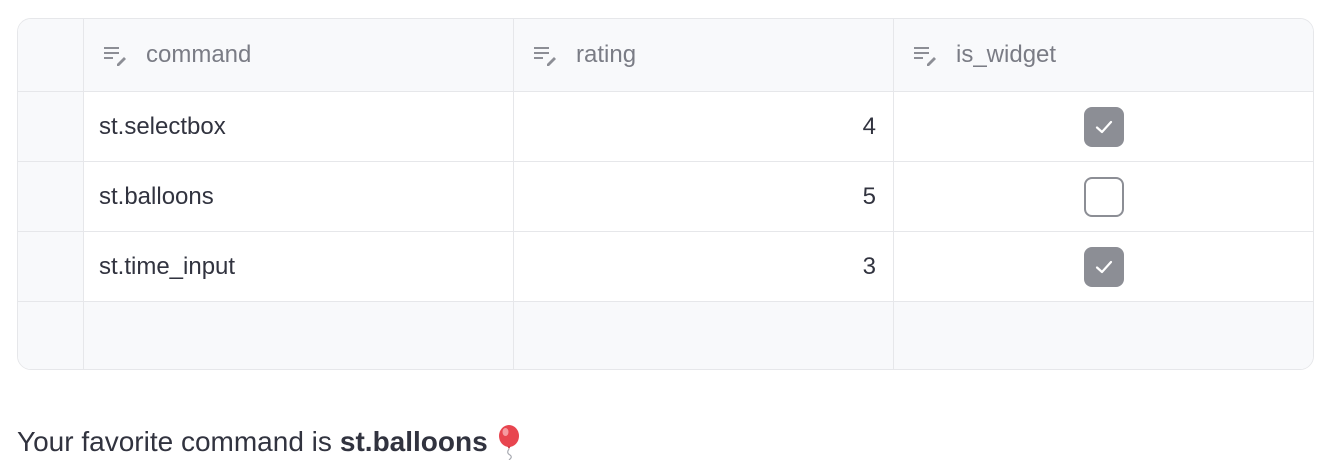 This screenshot has height=474, width=1332. Describe the element at coordinates (299, 126) in the screenshot. I see `command-cell: st.selectbox` at that location.